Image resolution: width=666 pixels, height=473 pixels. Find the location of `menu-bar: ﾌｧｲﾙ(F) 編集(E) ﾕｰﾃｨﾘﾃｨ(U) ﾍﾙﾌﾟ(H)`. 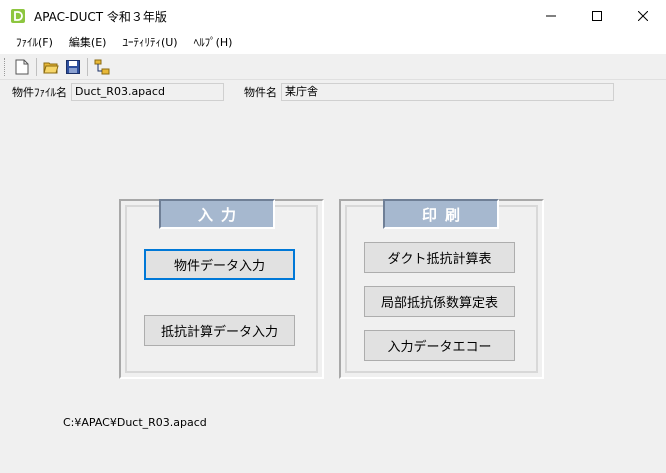

menu-bar: ﾌｧｲﾙ(F) 編集(E) ﾕｰﾃｨﾘﾃｨ(U) ﾍﾙﾌﾟ(H) is located at coordinates (333, 43).